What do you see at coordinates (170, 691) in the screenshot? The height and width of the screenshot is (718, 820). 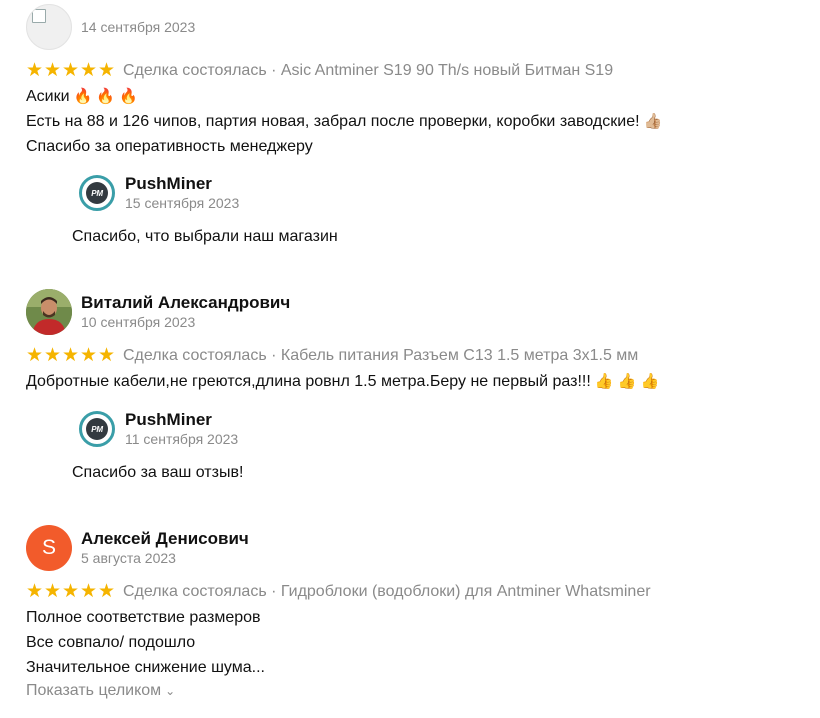 I see `chevron-down-icon: ⌄` at bounding box center [170, 691].